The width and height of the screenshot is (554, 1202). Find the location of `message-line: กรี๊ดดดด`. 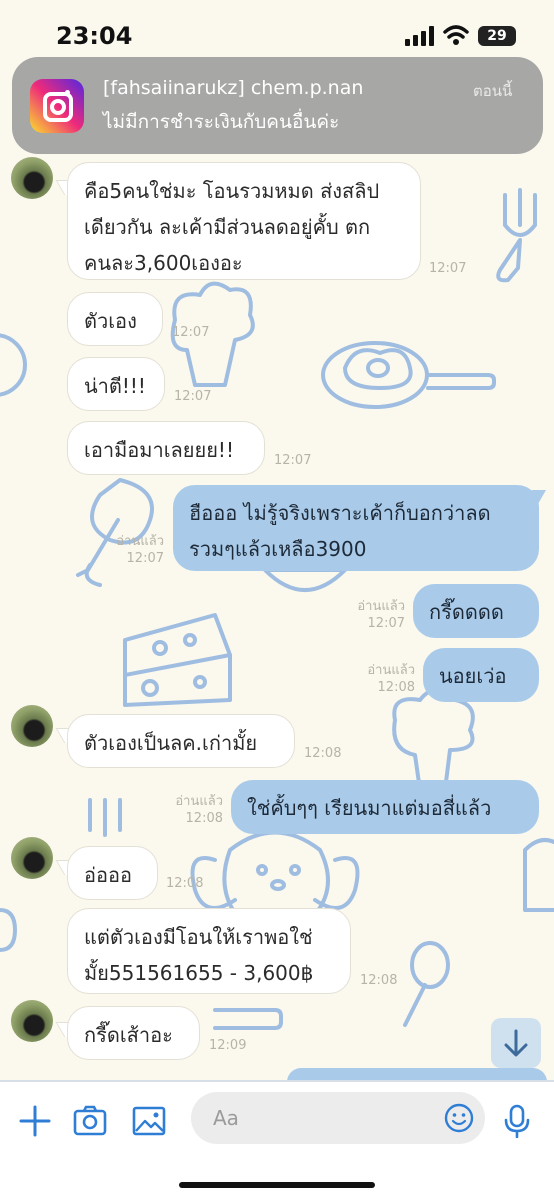

message-line: กรี๊ดดดด is located at coordinates (466, 612).